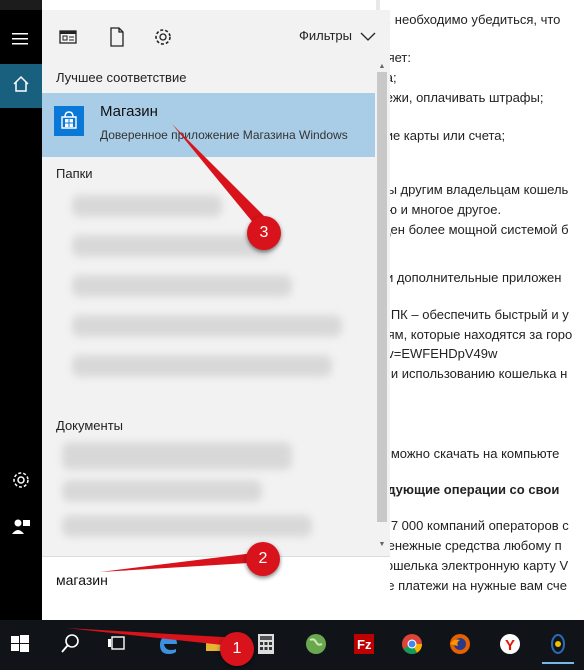  I want to click on firefox-button, so click(460, 644).